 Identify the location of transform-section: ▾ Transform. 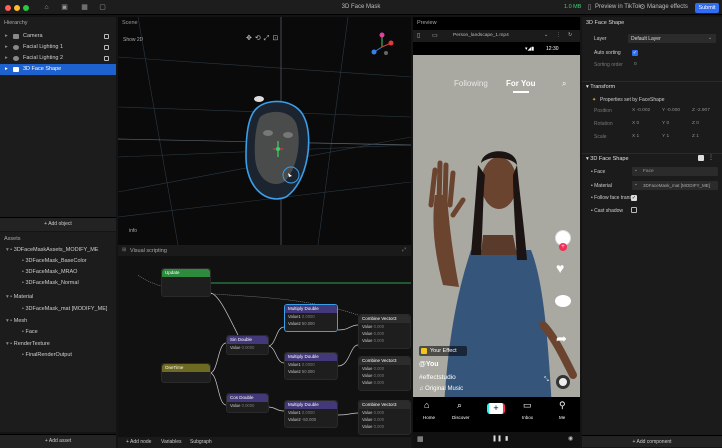
(600, 87).